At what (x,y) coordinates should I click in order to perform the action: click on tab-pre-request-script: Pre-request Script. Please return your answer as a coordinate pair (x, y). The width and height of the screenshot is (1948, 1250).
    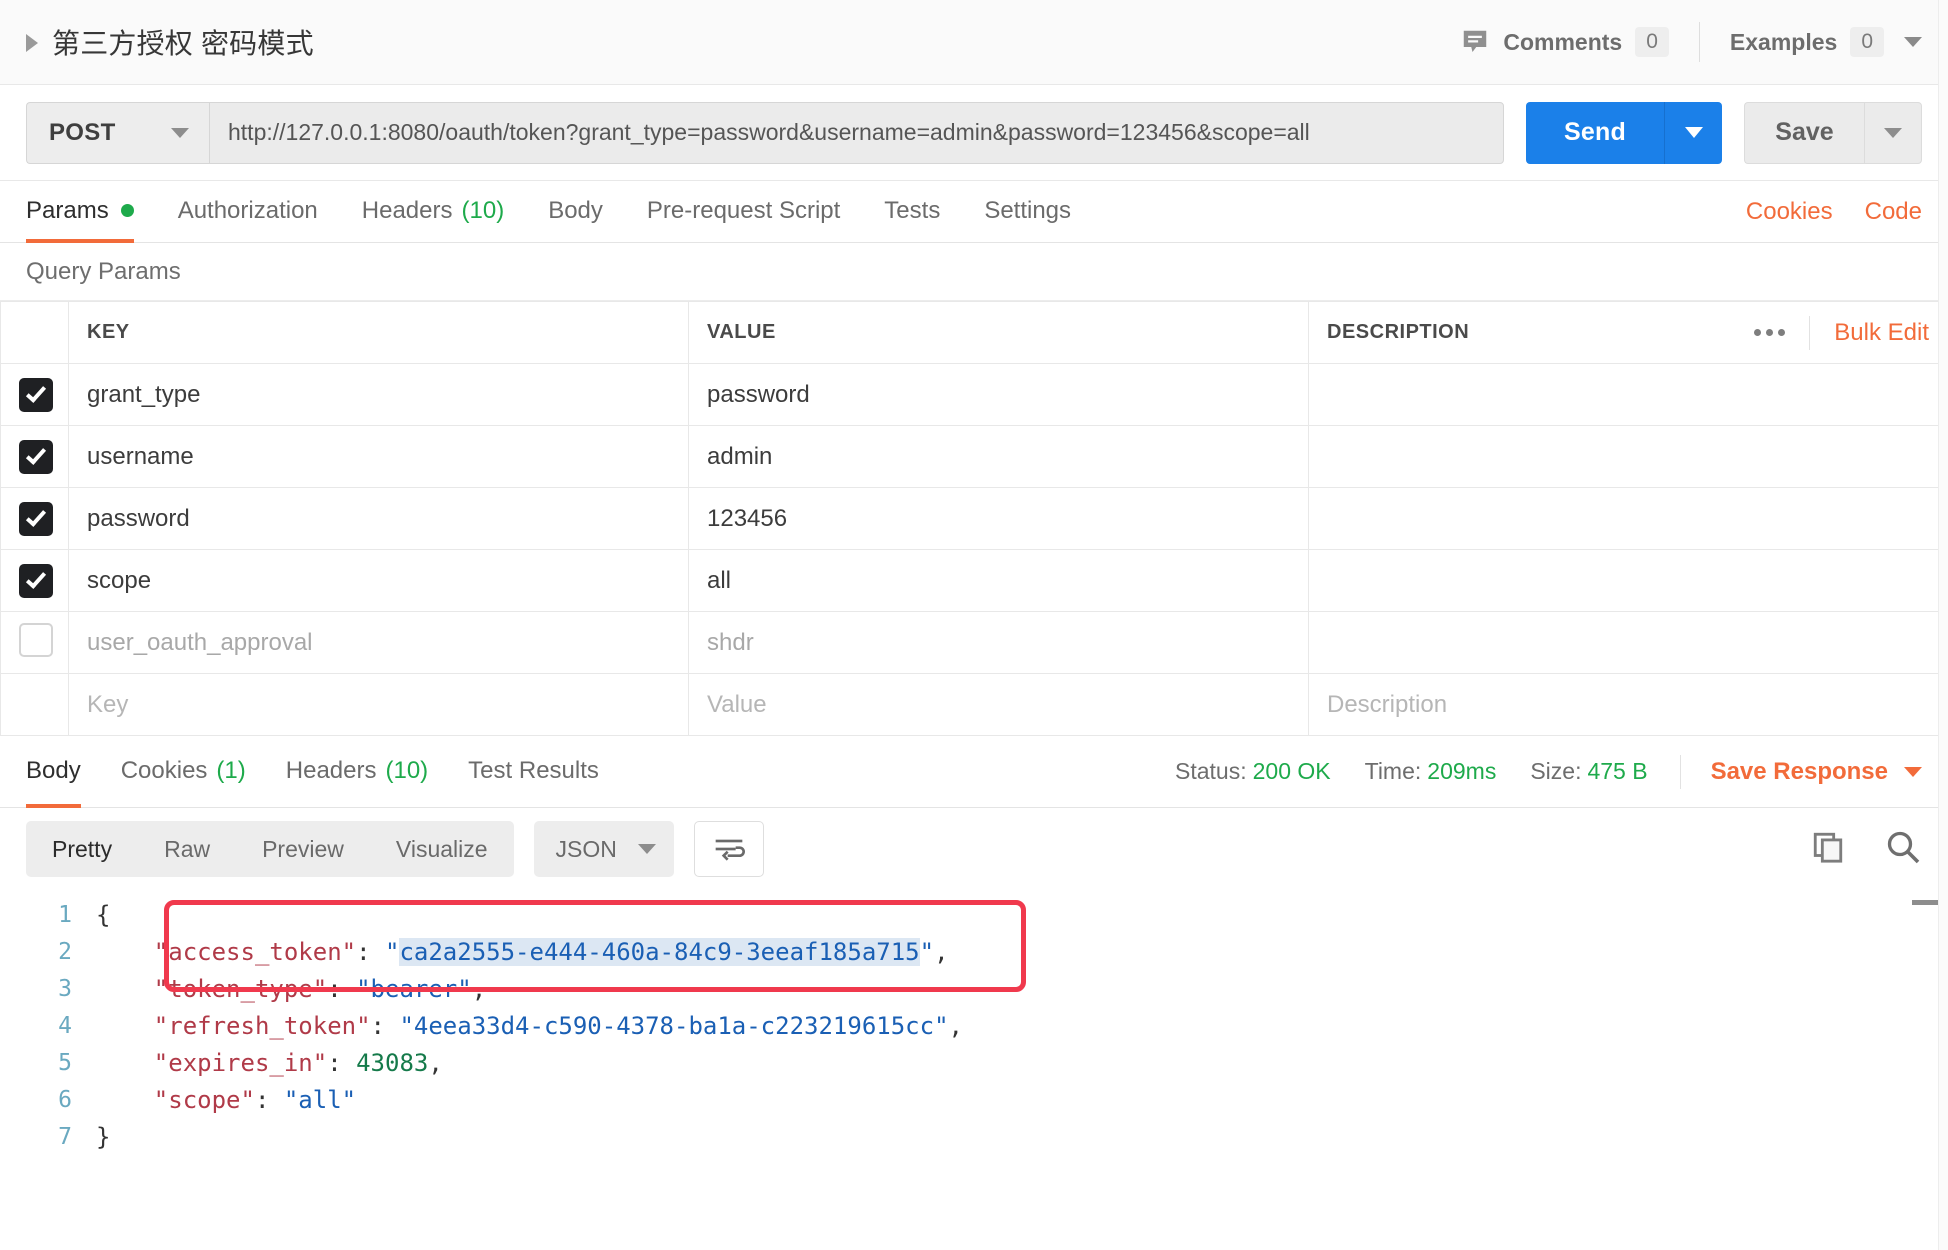
    Looking at the image, I should click on (743, 211).